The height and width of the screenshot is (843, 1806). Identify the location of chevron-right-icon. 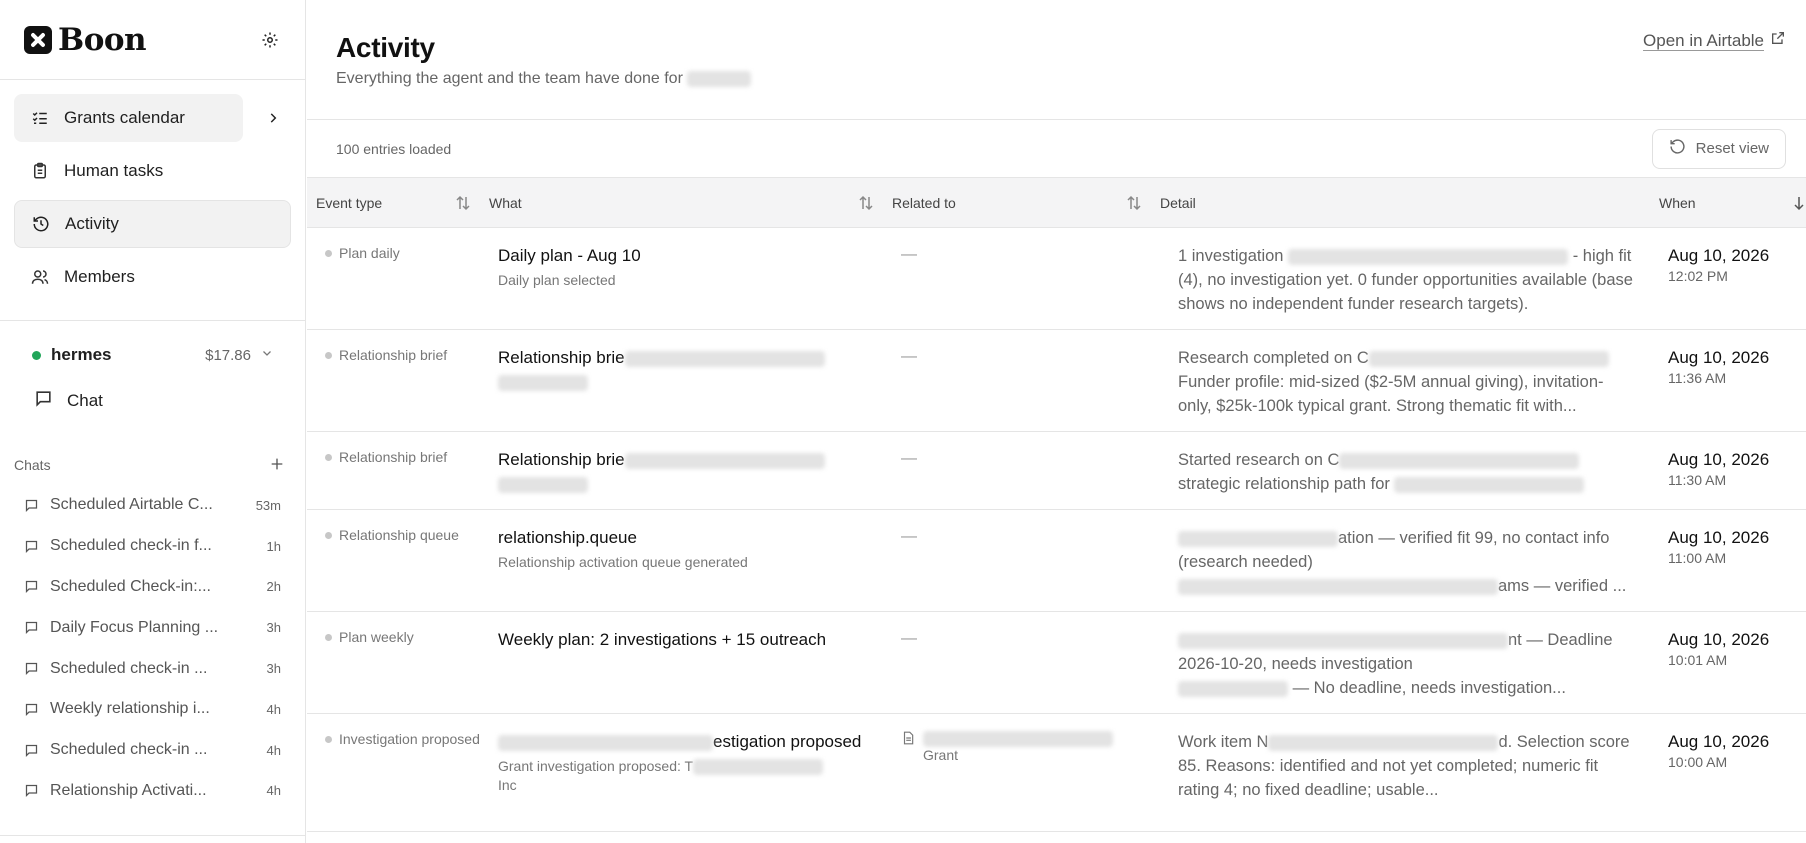
(273, 118).